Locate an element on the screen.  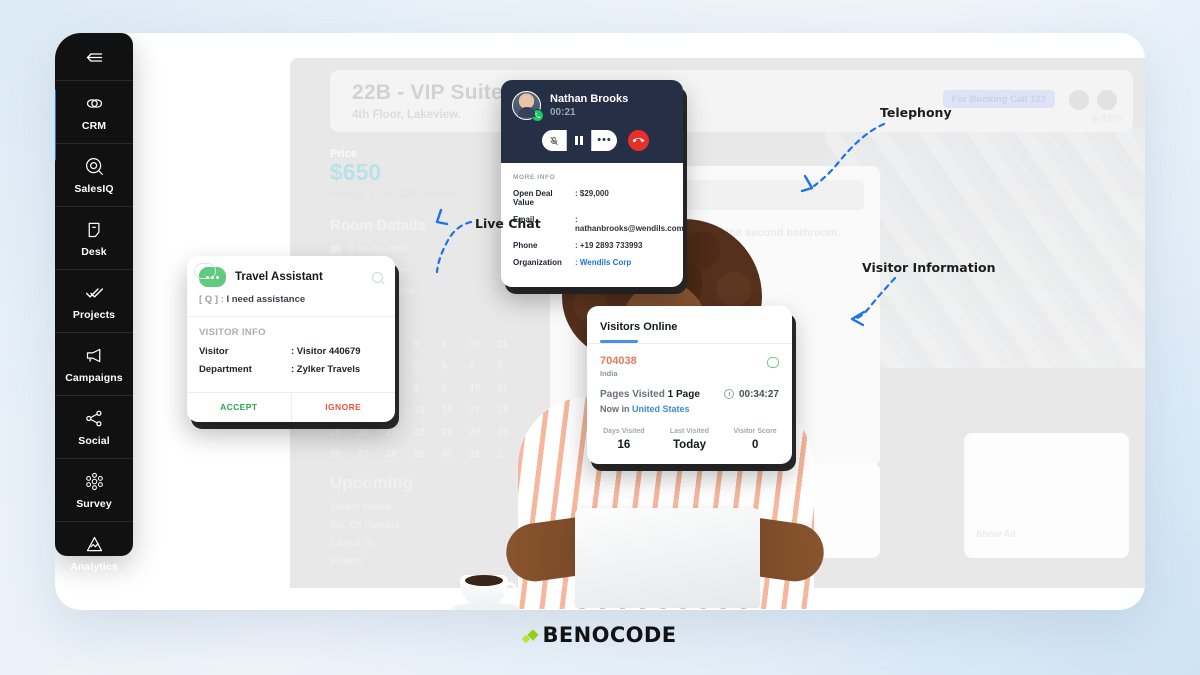
brand-name: BENOCODE is located at coordinates (609, 635).